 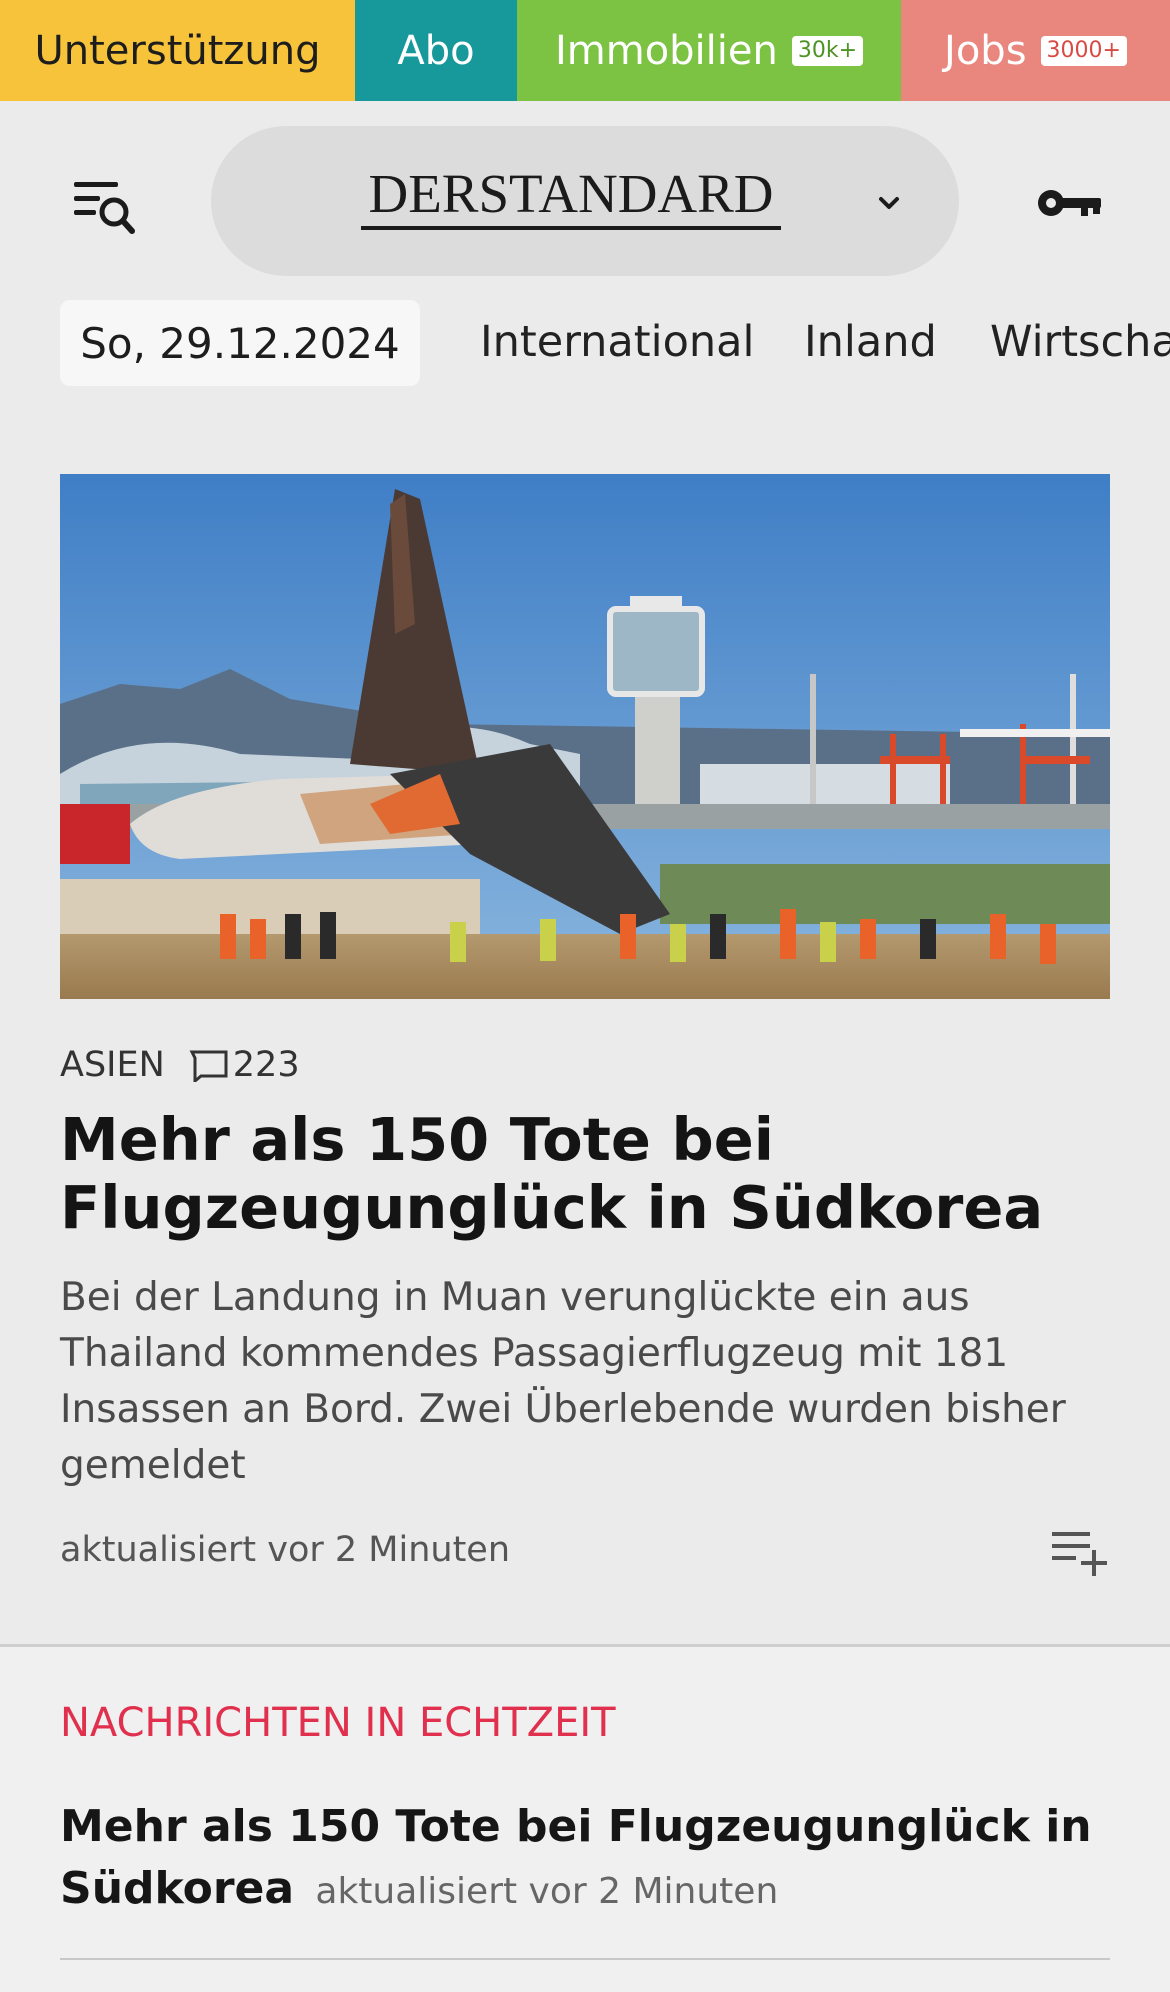 I want to click on logo-edition-selector: DERSTANDARD, so click(x=585, y=201).